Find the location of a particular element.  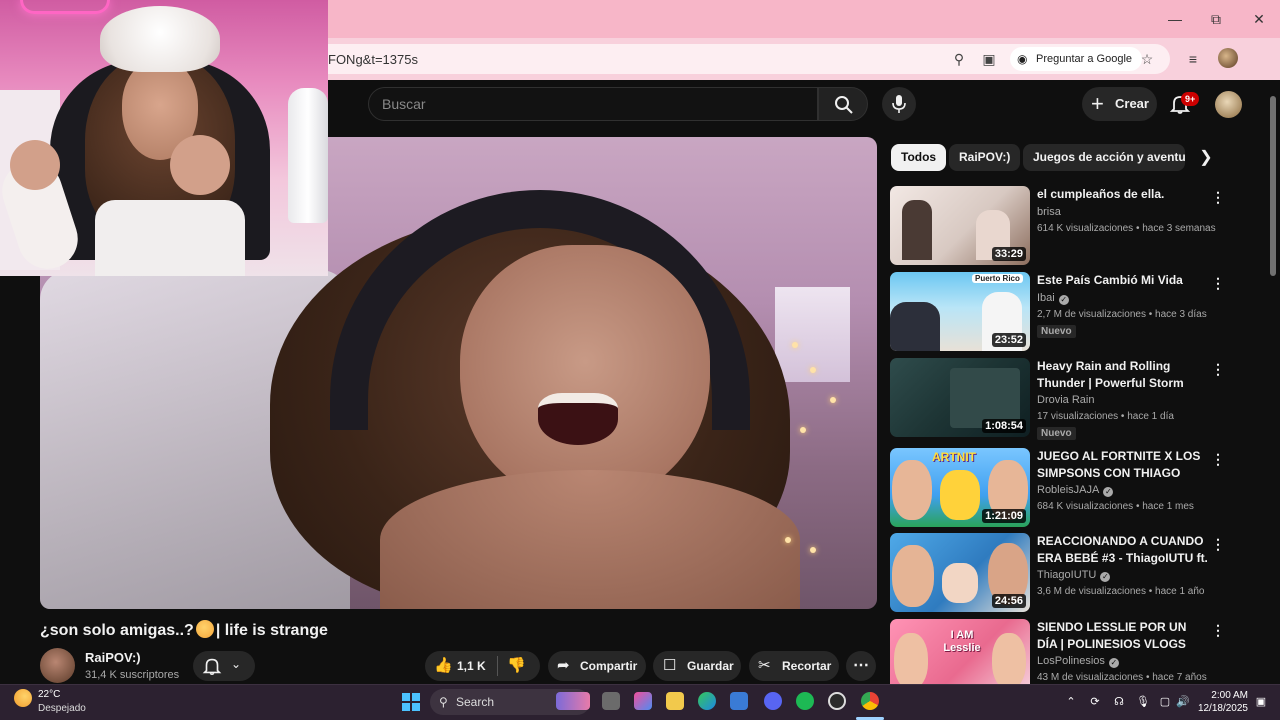

channel-name: RaiPOV:) is located at coordinates (113, 657).